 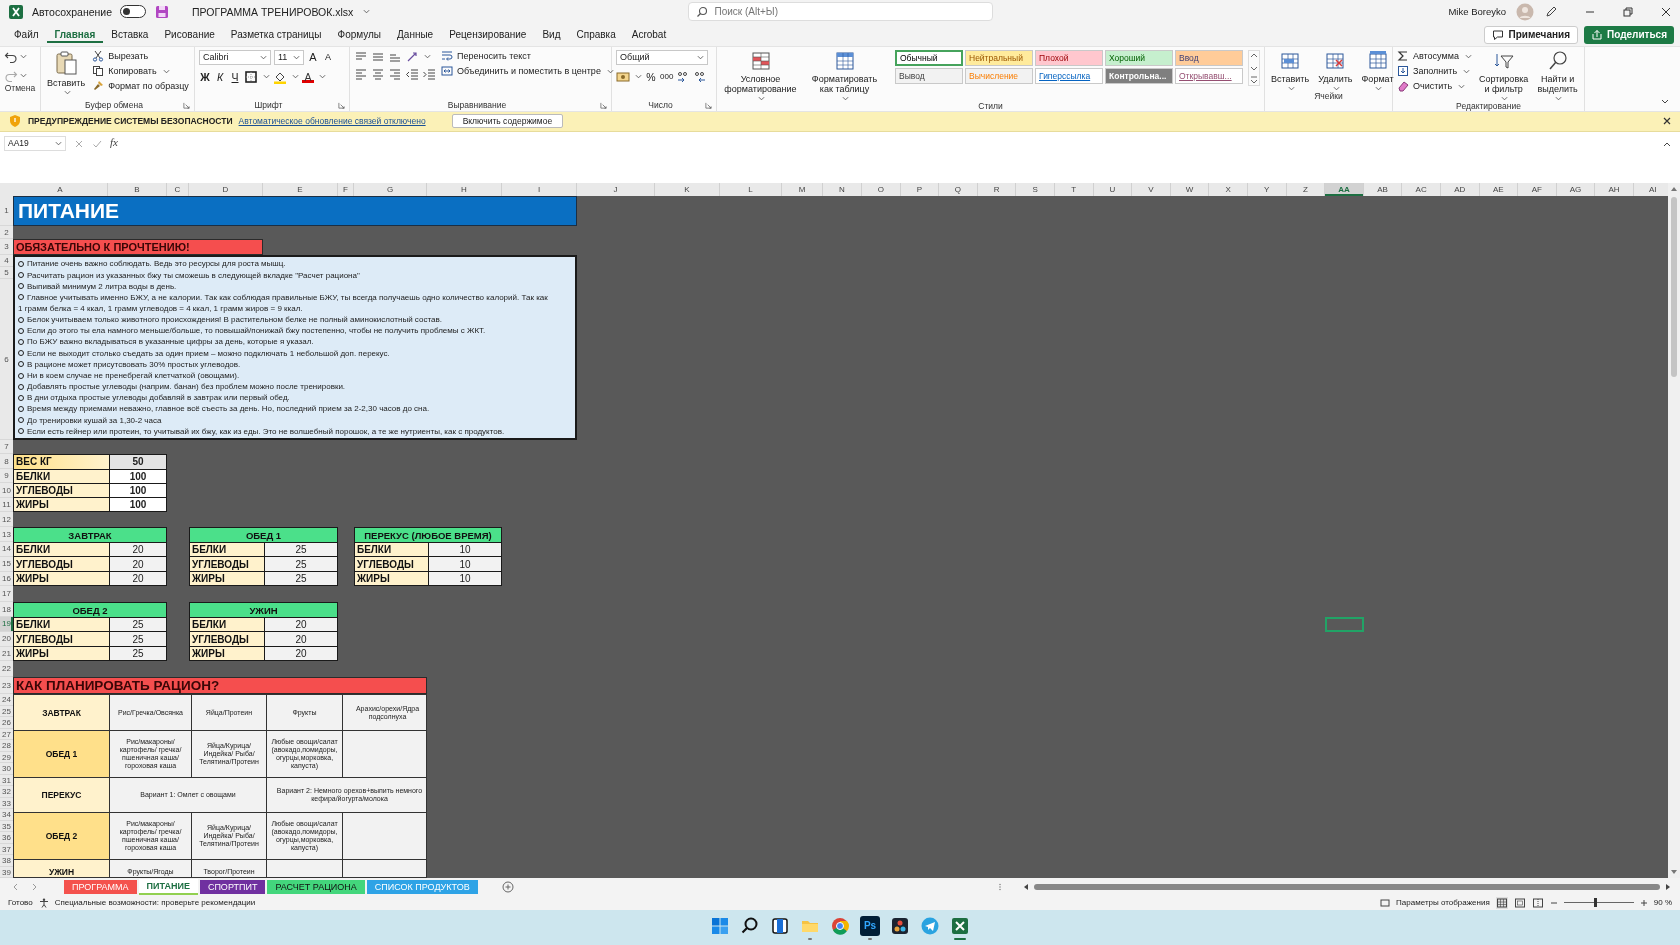 I want to click on clipboard-action: Вырезать, so click(x=140, y=56).